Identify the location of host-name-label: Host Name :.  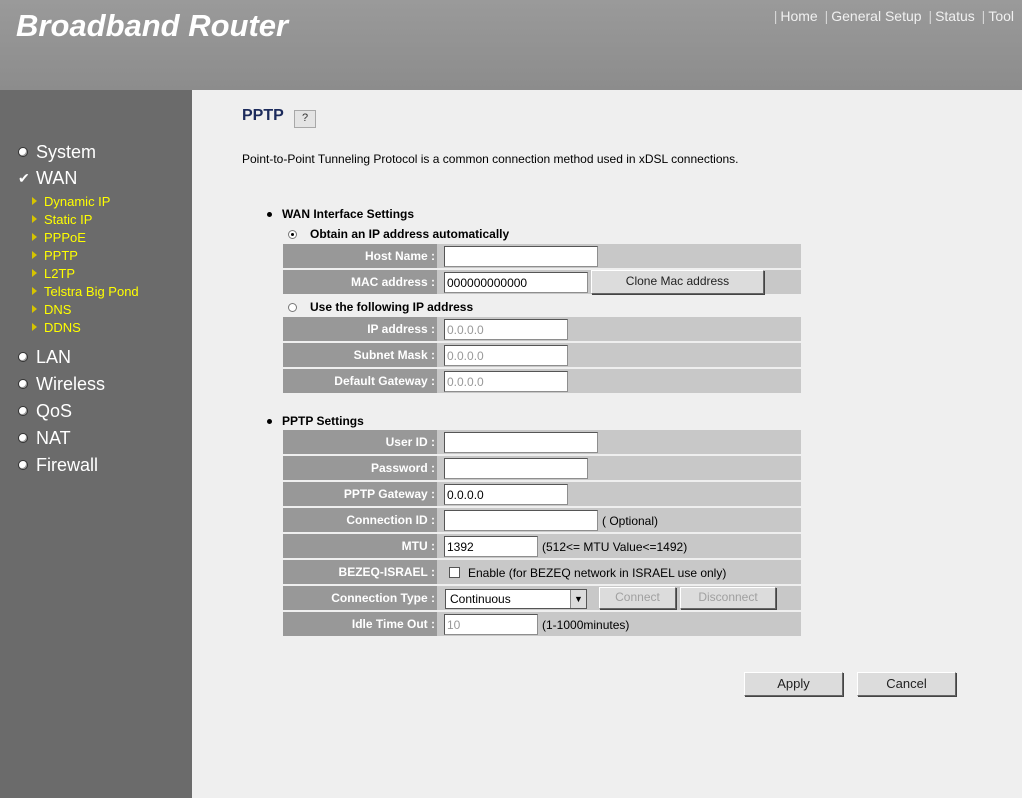
(360, 256).